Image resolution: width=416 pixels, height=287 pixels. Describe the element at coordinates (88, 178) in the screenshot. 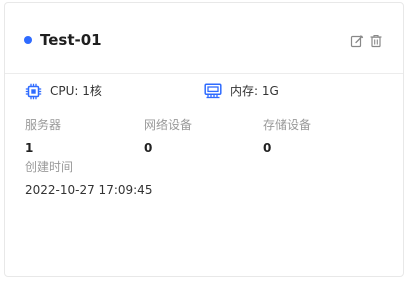

I see `created-time: 创建时间 2022-10-27 17:09:45` at that location.